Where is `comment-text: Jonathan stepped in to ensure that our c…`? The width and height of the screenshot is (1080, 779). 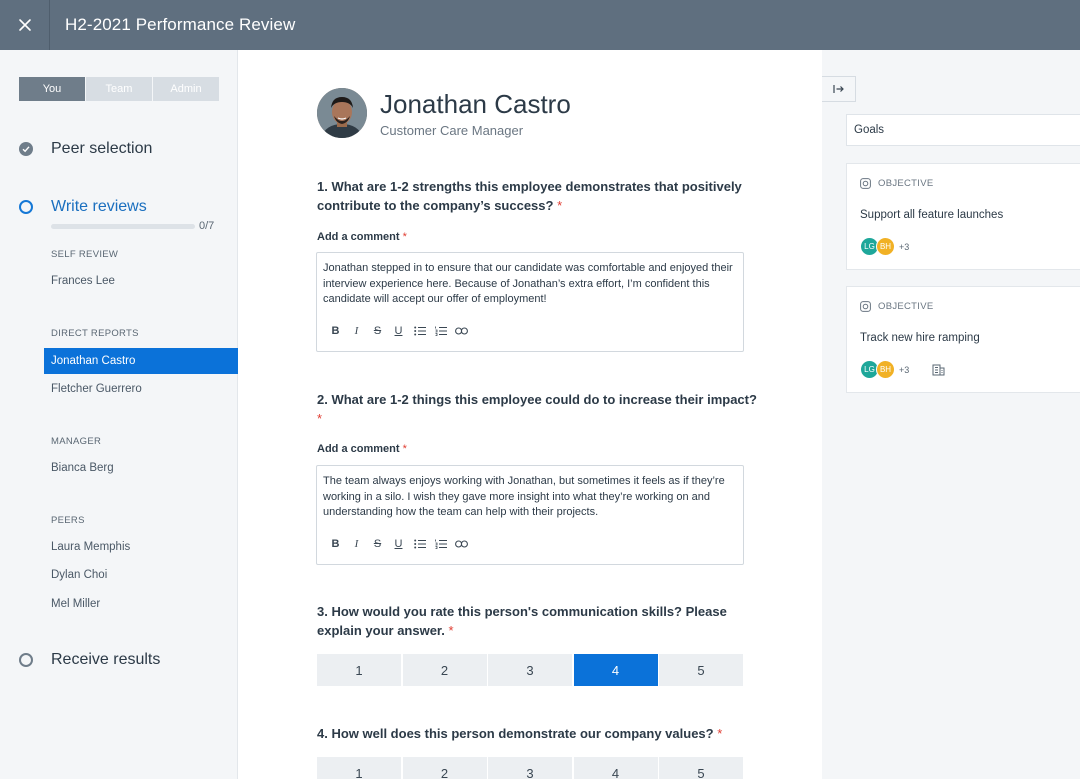
comment-text: Jonathan stepped in to ensure that our c… is located at coordinates (531, 284).